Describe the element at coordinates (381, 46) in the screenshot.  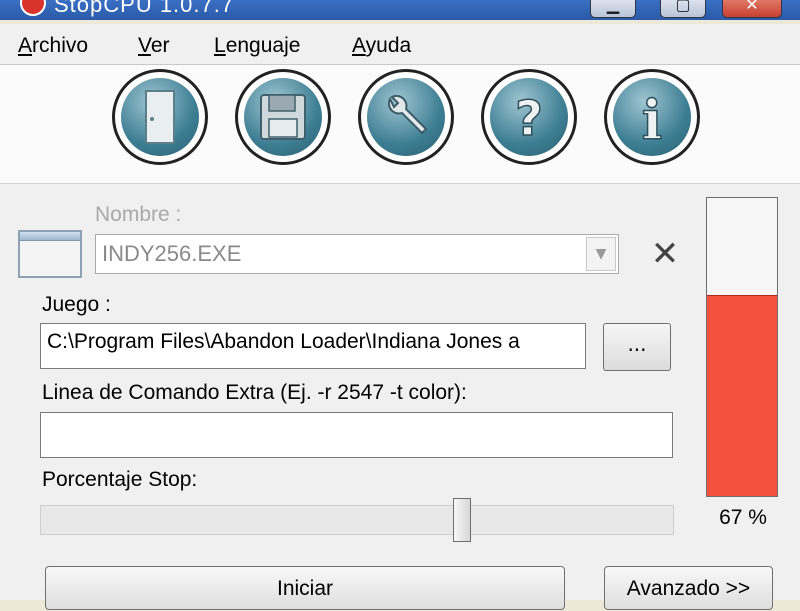
I see `menu-ayuda: Ayuda` at that location.